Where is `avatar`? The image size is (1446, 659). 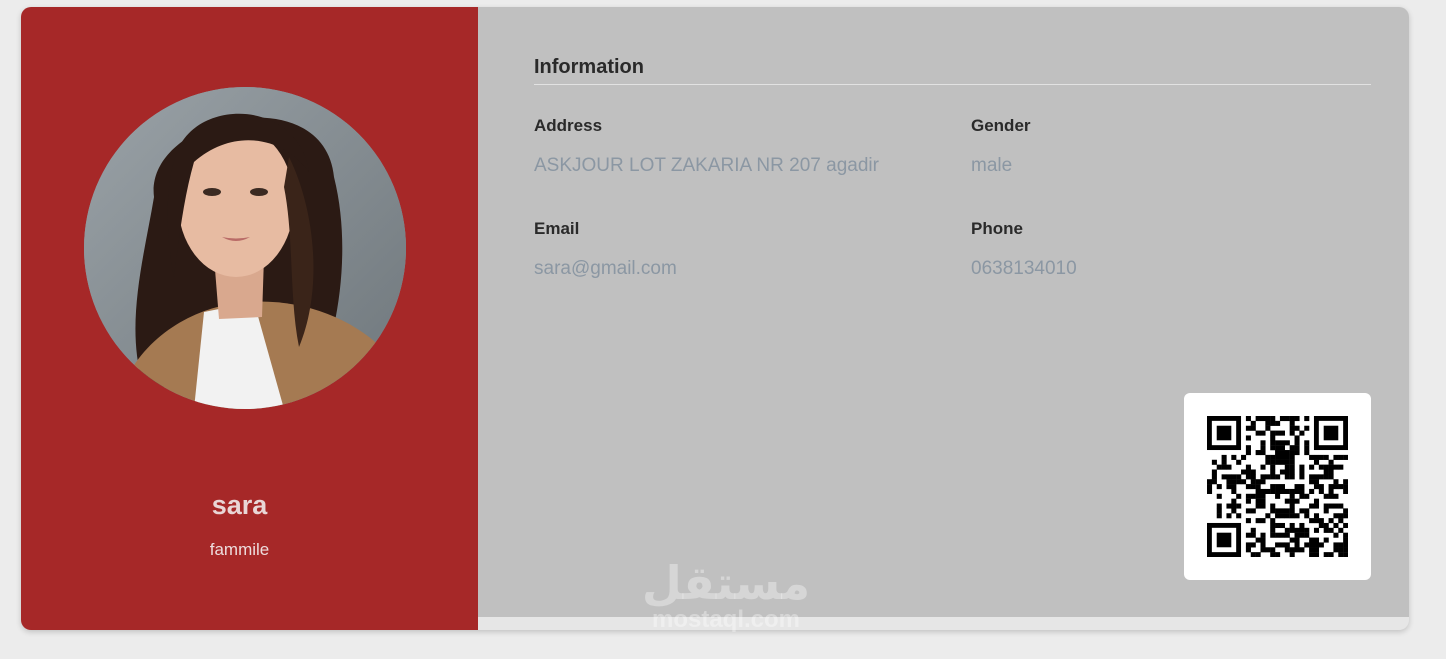 avatar is located at coordinates (245, 248).